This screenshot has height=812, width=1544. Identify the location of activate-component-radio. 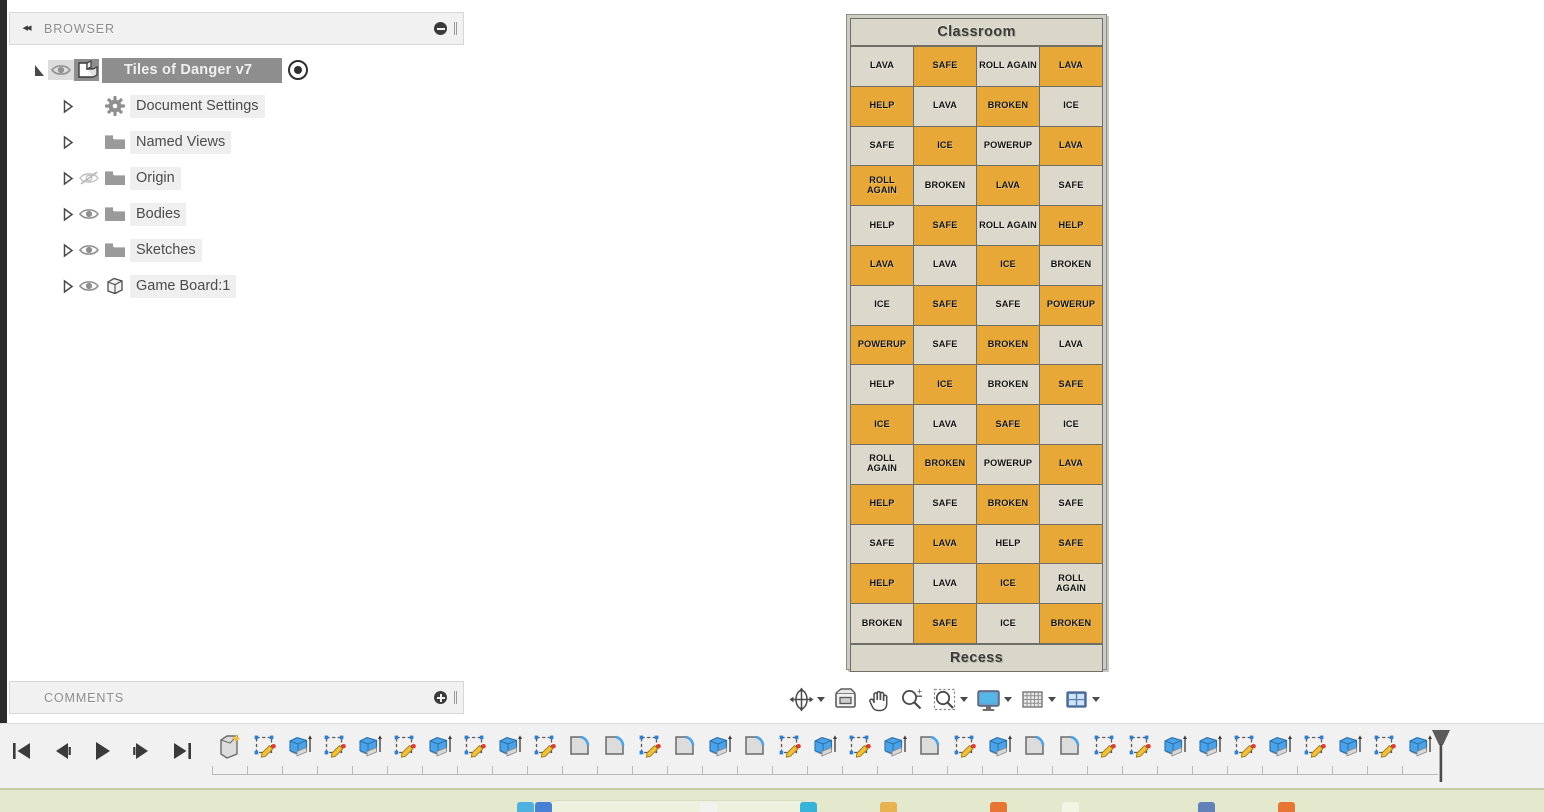
(298, 70).